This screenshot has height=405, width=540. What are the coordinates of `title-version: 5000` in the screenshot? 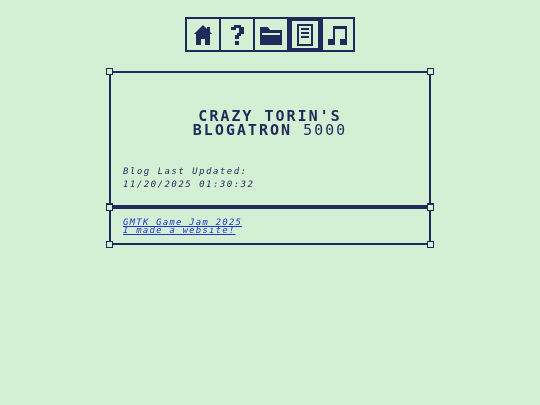 It's located at (320, 130).